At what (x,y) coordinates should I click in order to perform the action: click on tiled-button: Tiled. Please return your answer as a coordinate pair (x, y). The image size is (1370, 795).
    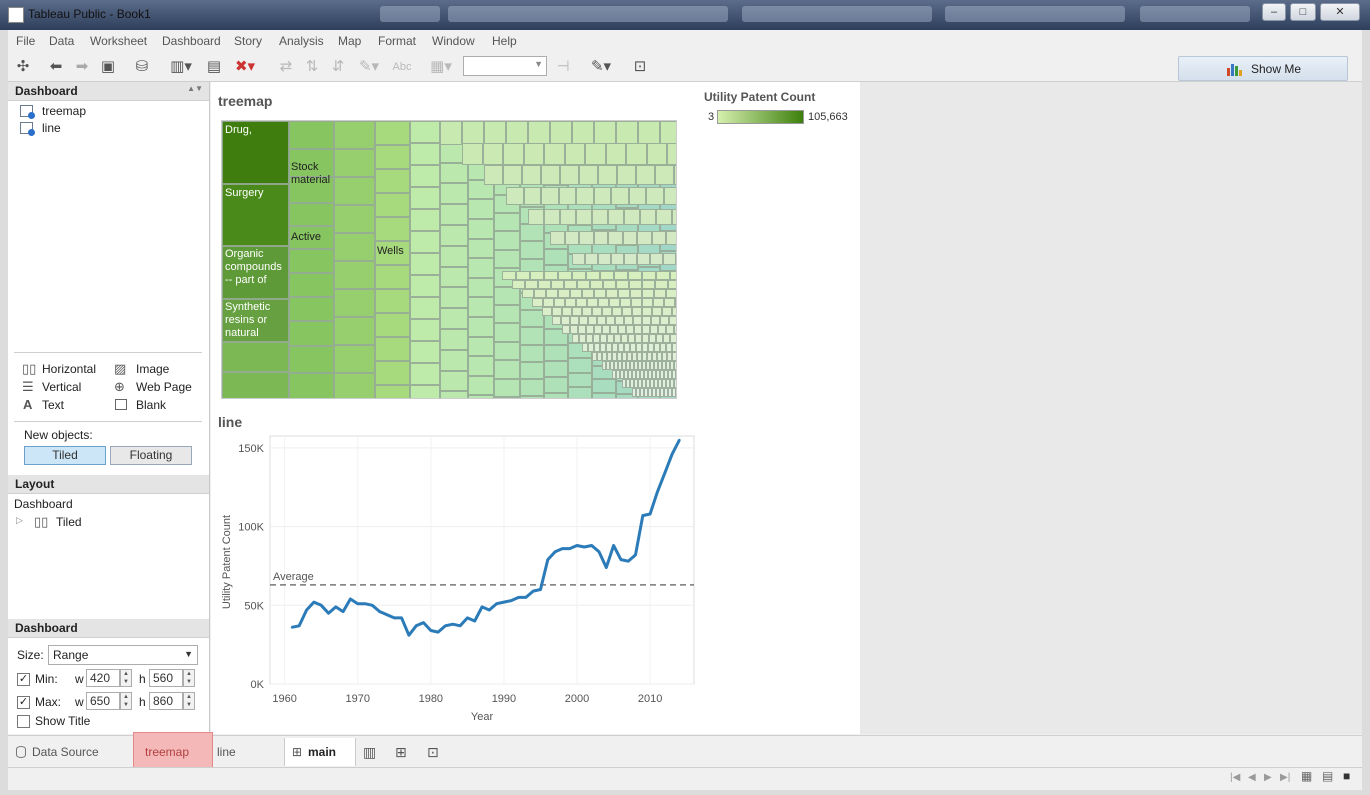
    Looking at the image, I should click on (65, 455).